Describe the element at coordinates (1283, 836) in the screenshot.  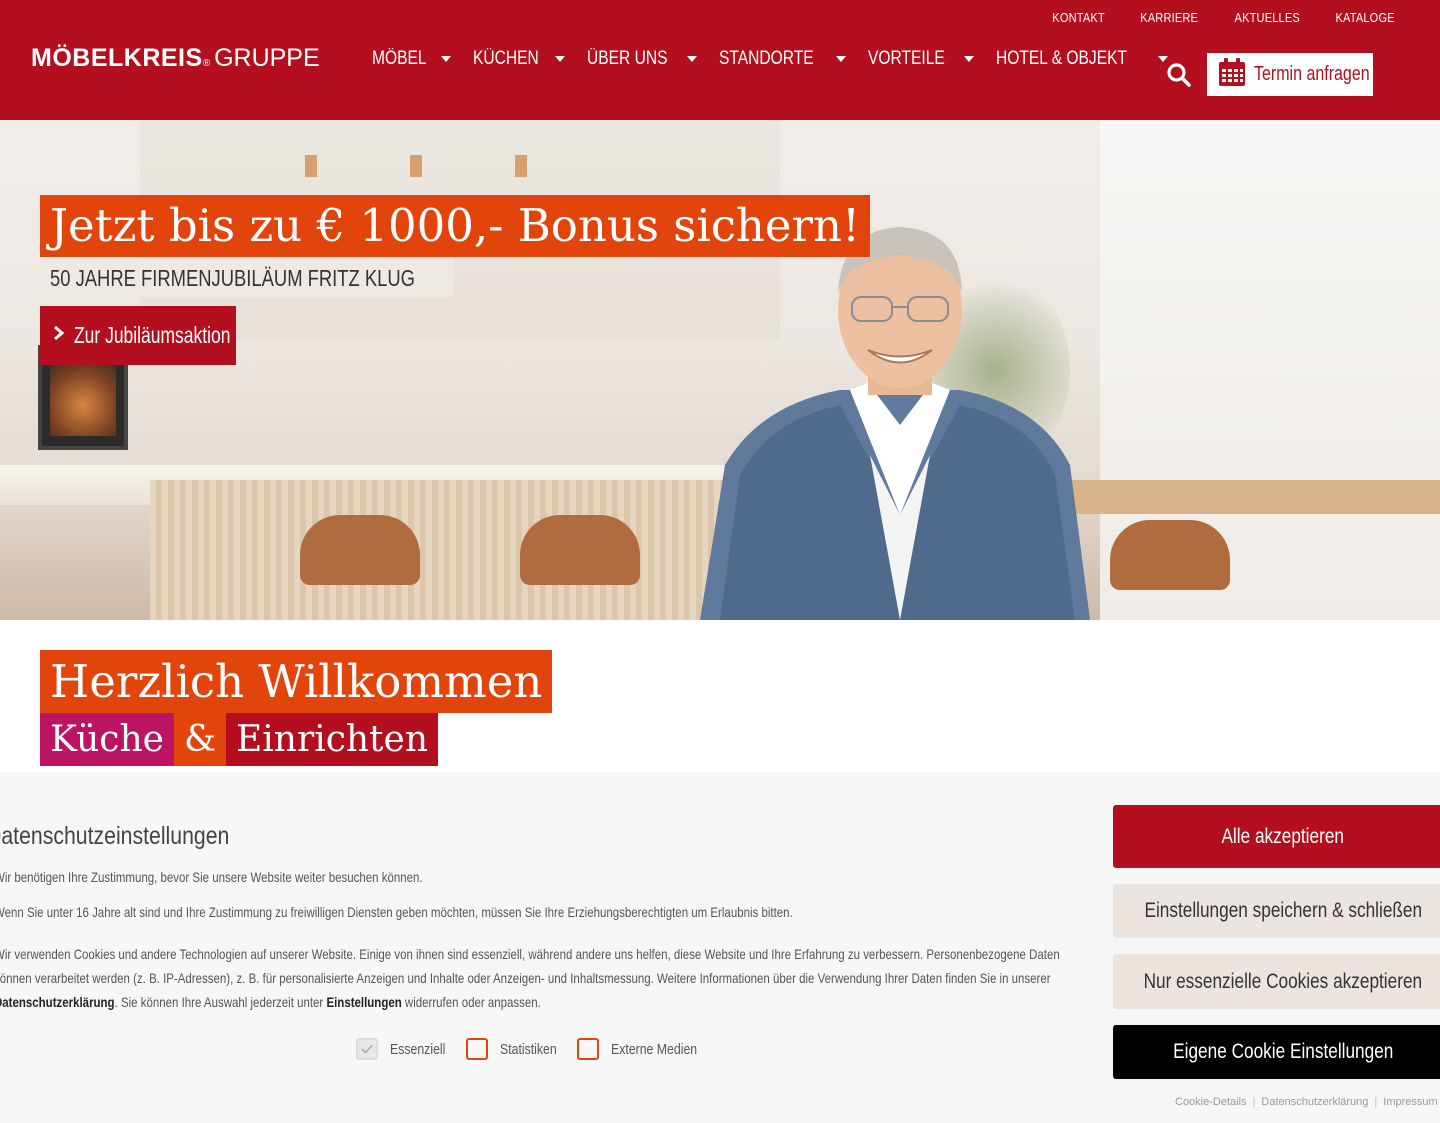
I see `accept-all-label: Alle akzeptieren` at that location.